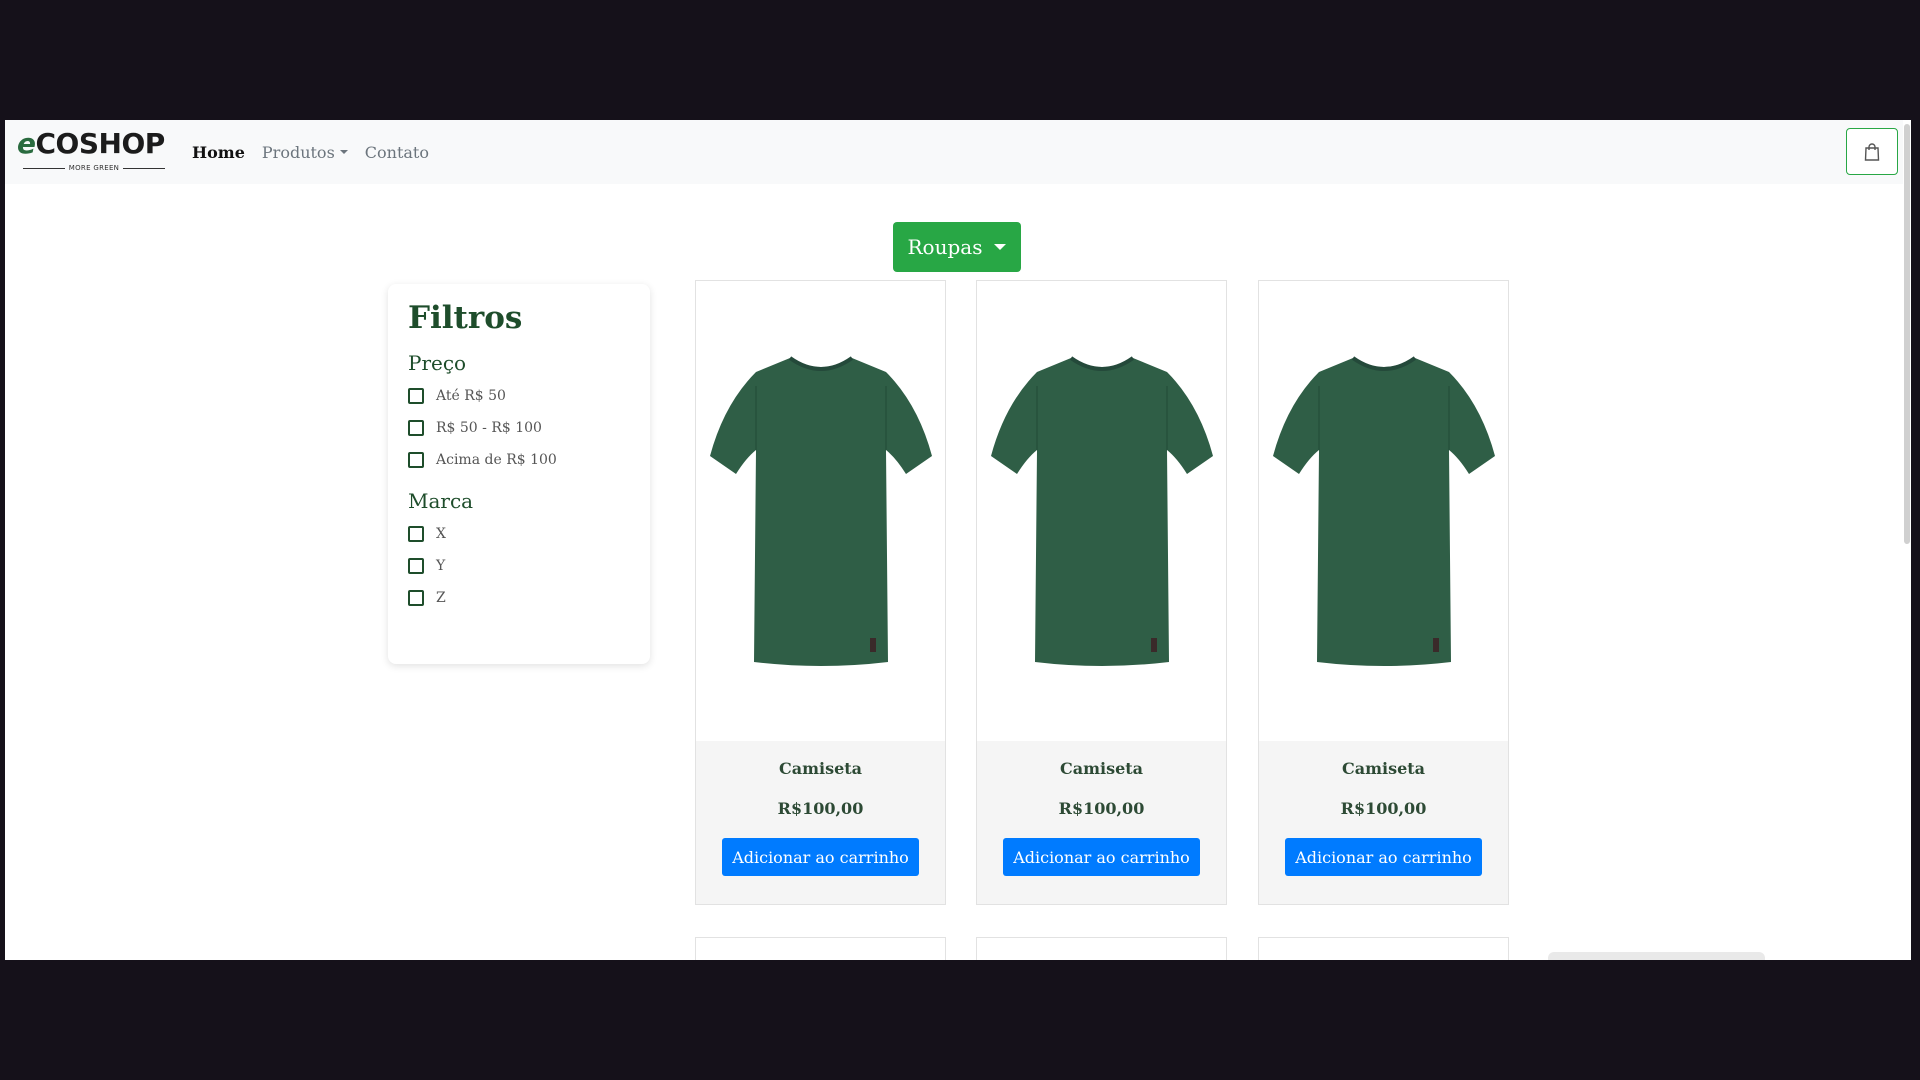  I want to click on price-option-label: Até R$ 50, so click(471, 396).